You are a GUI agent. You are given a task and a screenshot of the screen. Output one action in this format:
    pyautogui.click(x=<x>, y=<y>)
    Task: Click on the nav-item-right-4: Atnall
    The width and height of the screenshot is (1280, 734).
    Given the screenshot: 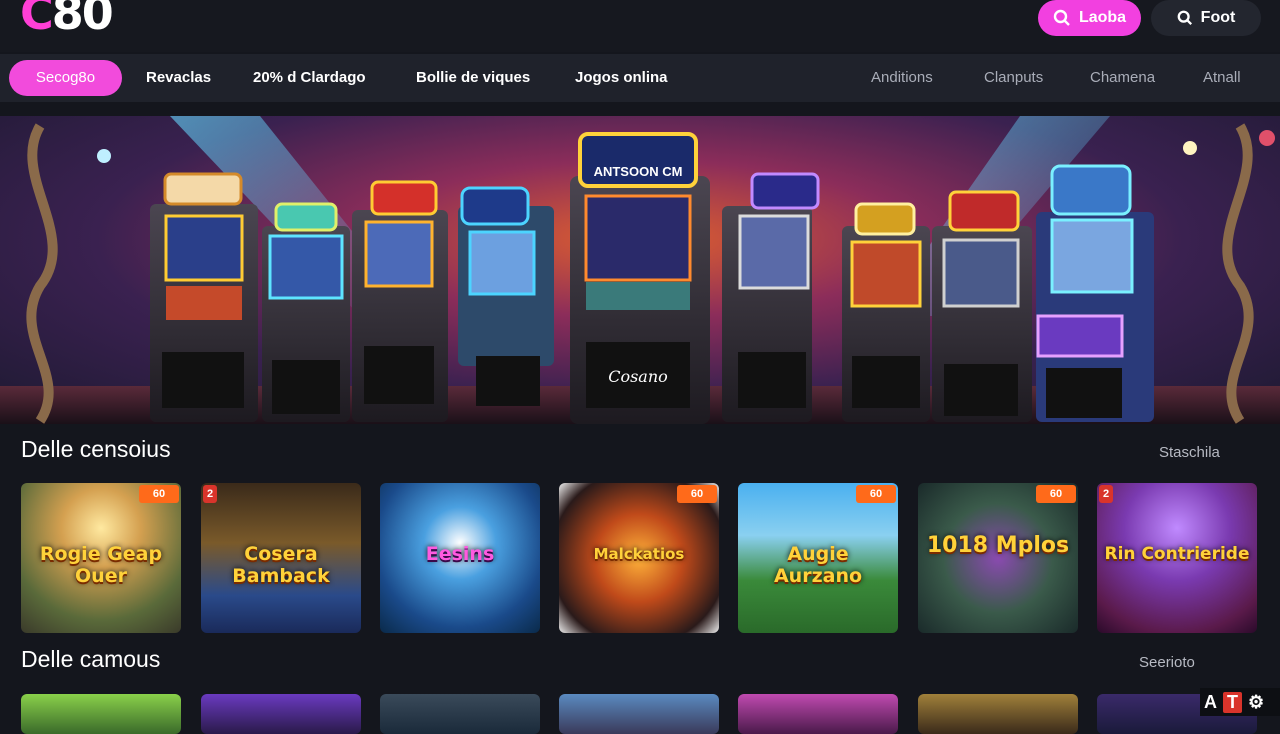 What is the action you would take?
    pyautogui.click(x=1222, y=78)
    